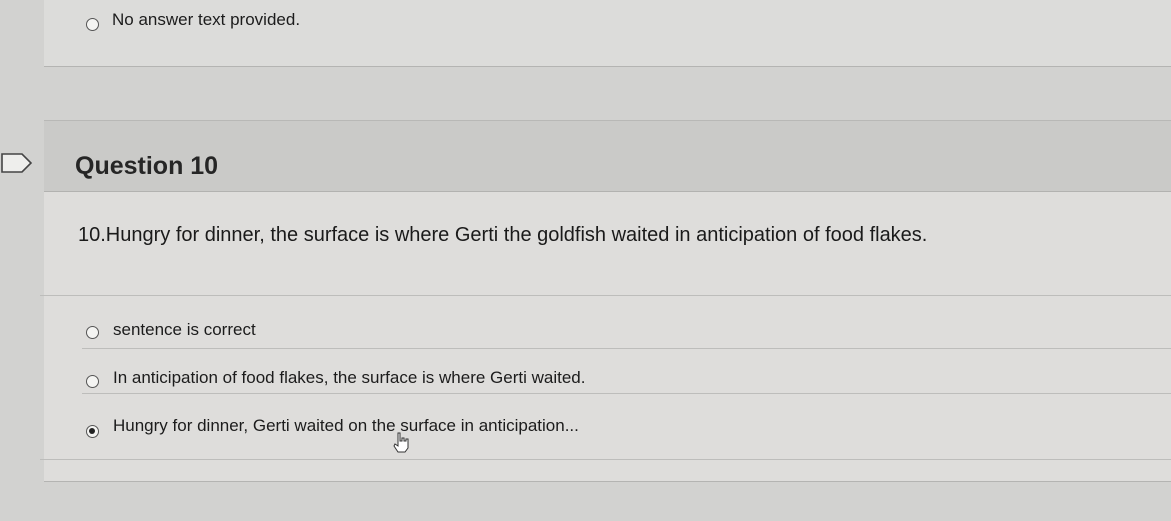  What do you see at coordinates (401, 442) in the screenshot?
I see `hand-pointer-cursor-icon` at bounding box center [401, 442].